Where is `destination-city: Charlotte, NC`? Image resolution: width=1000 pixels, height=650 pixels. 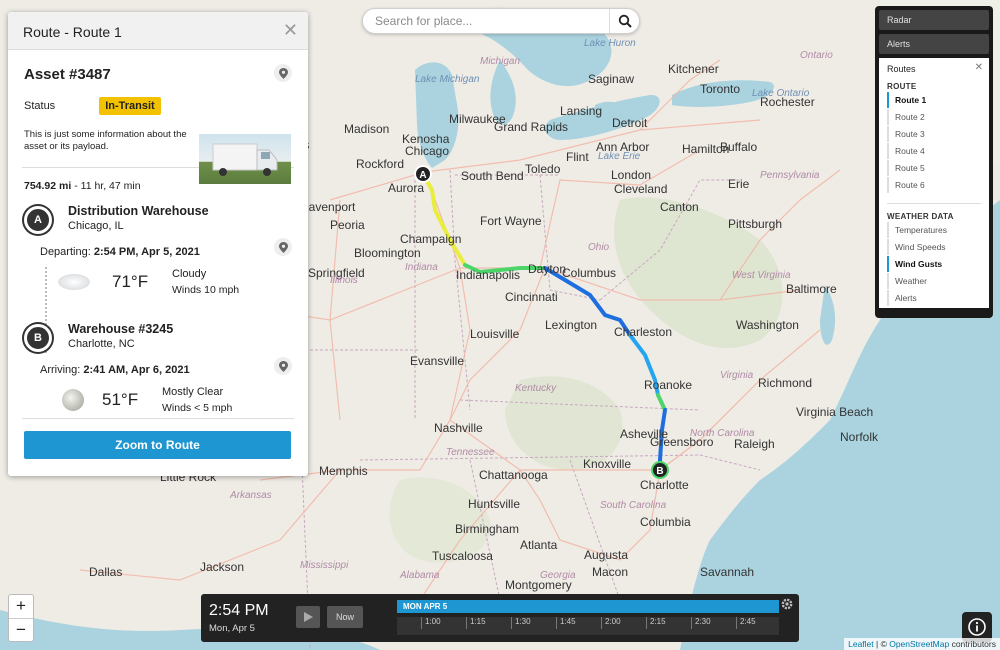 destination-city: Charlotte, NC is located at coordinates (101, 344).